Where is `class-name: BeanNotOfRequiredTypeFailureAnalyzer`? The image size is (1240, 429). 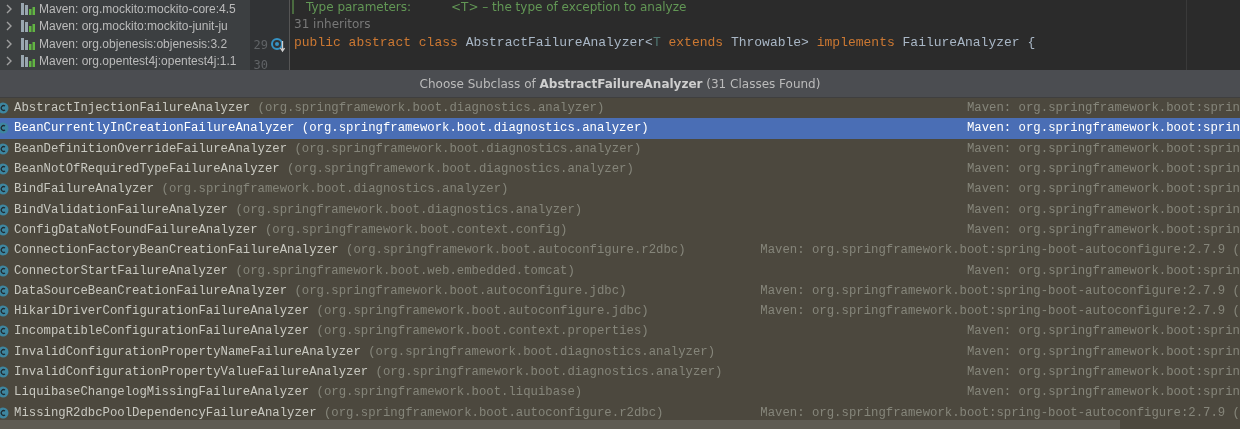
class-name: BeanNotOfRequiredTypeFailureAnalyzer is located at coordinates (147, 169).